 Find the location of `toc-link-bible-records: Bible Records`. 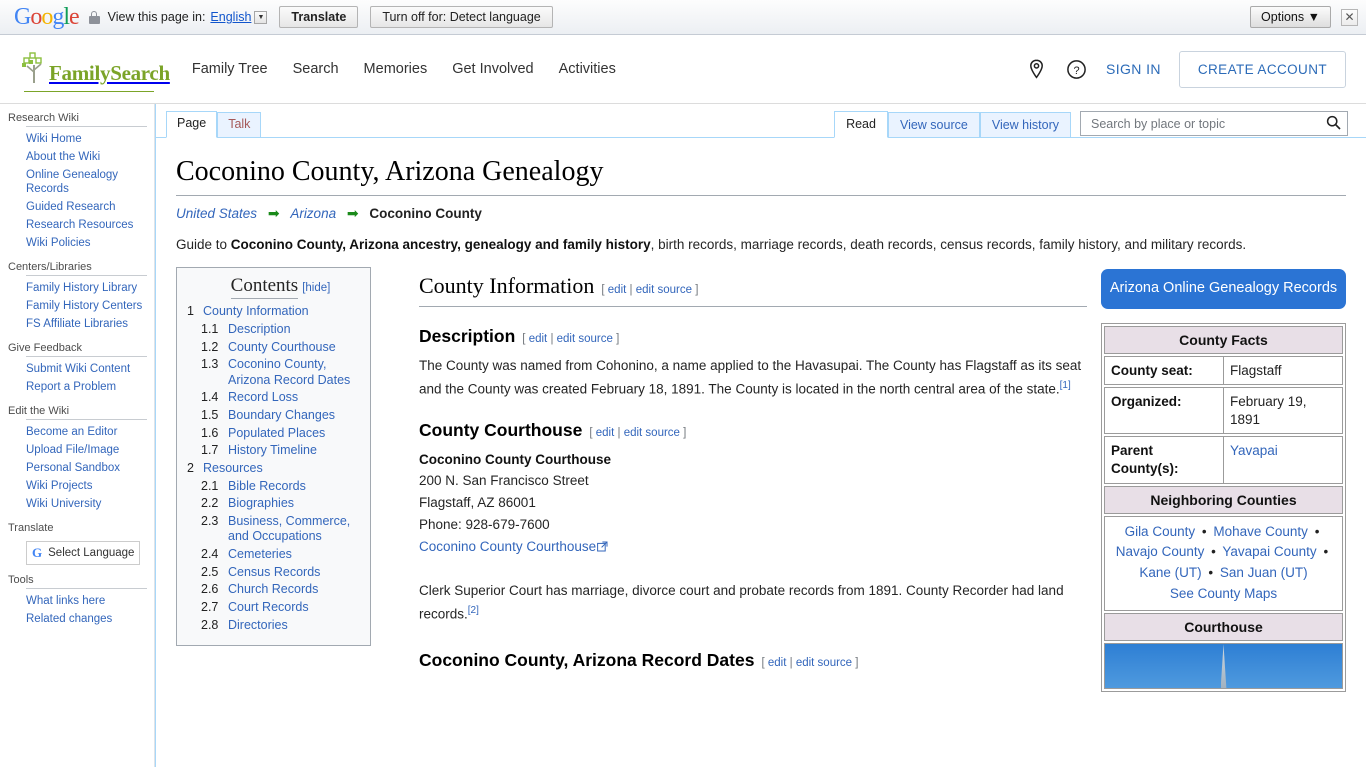

toc-link-bible-records: Bible Records is located at coordinates (267, 487).